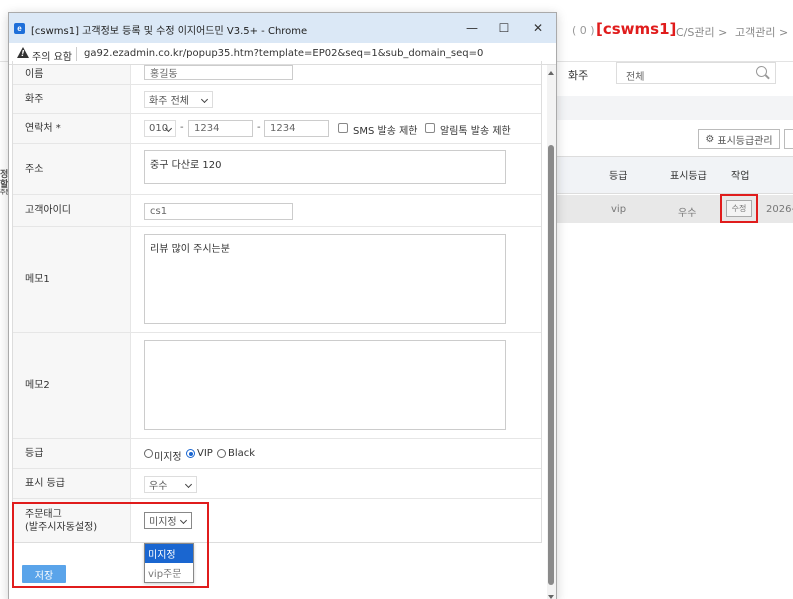 The image size is (793, 599). Describe the element at coordinates (220, 128) in the screenshot. I see `phone-mid-input: 1234` at that location.